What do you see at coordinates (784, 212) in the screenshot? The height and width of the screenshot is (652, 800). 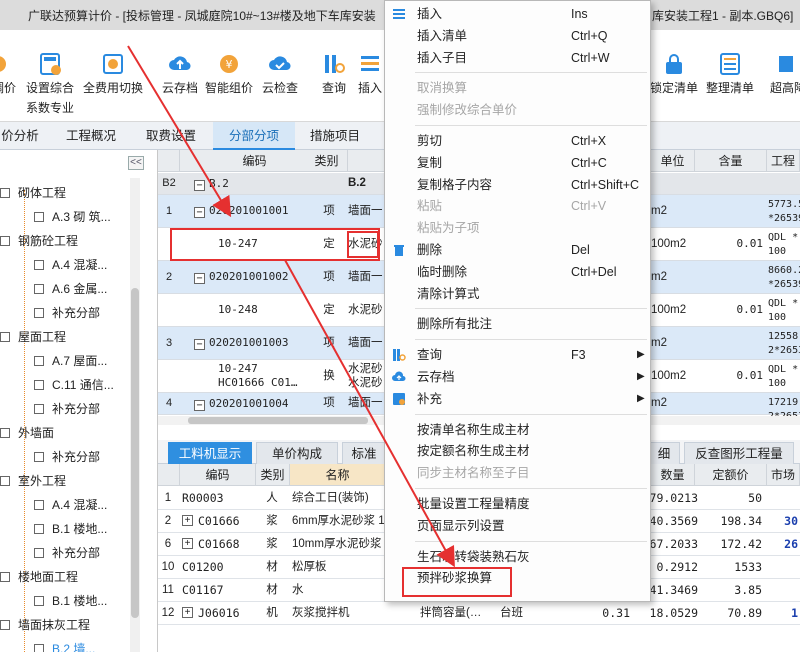 I see `quantity-cell: 5773.5*26539` at bounding box center [784, 212].